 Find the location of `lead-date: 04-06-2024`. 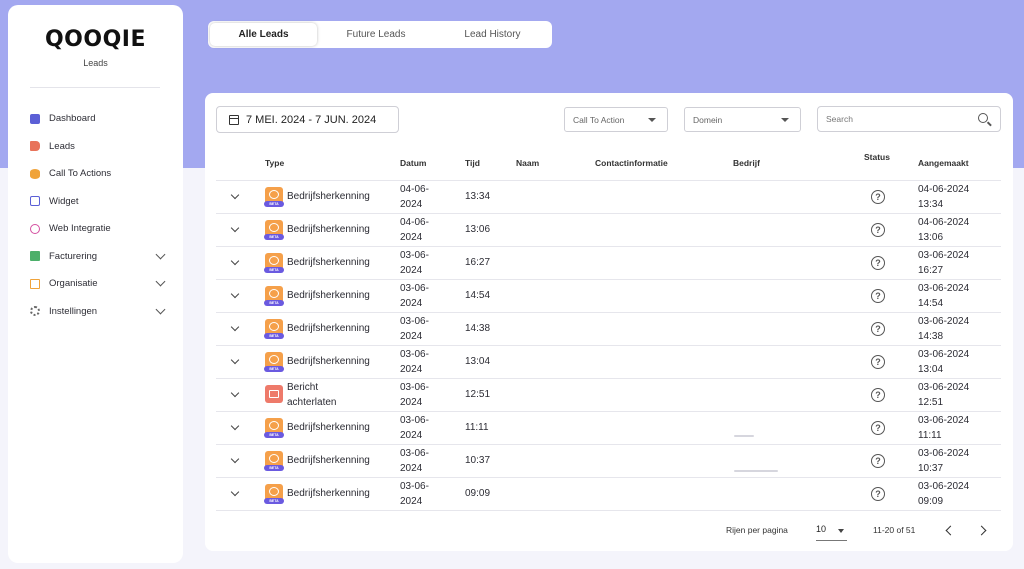

lead-date: 04-06-2024 is located at coordinates (414, 230).